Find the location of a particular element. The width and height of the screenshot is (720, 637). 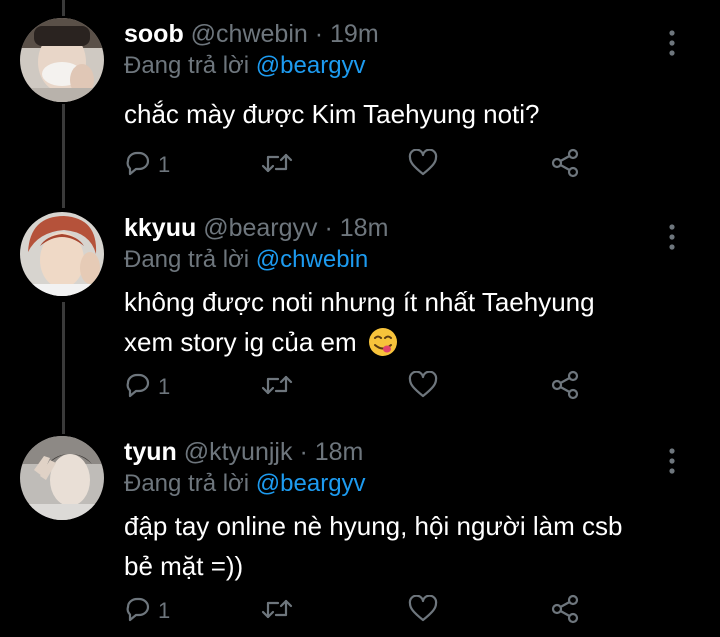

tweet-header: soob @chwebin · 19m is located at coordinates (251, 34).